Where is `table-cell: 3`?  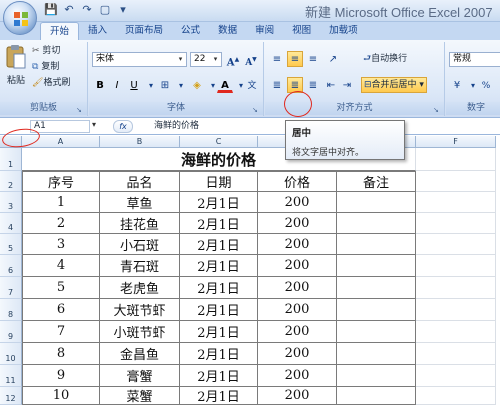 table-cell: 3 is located at coordinates (61, 244).